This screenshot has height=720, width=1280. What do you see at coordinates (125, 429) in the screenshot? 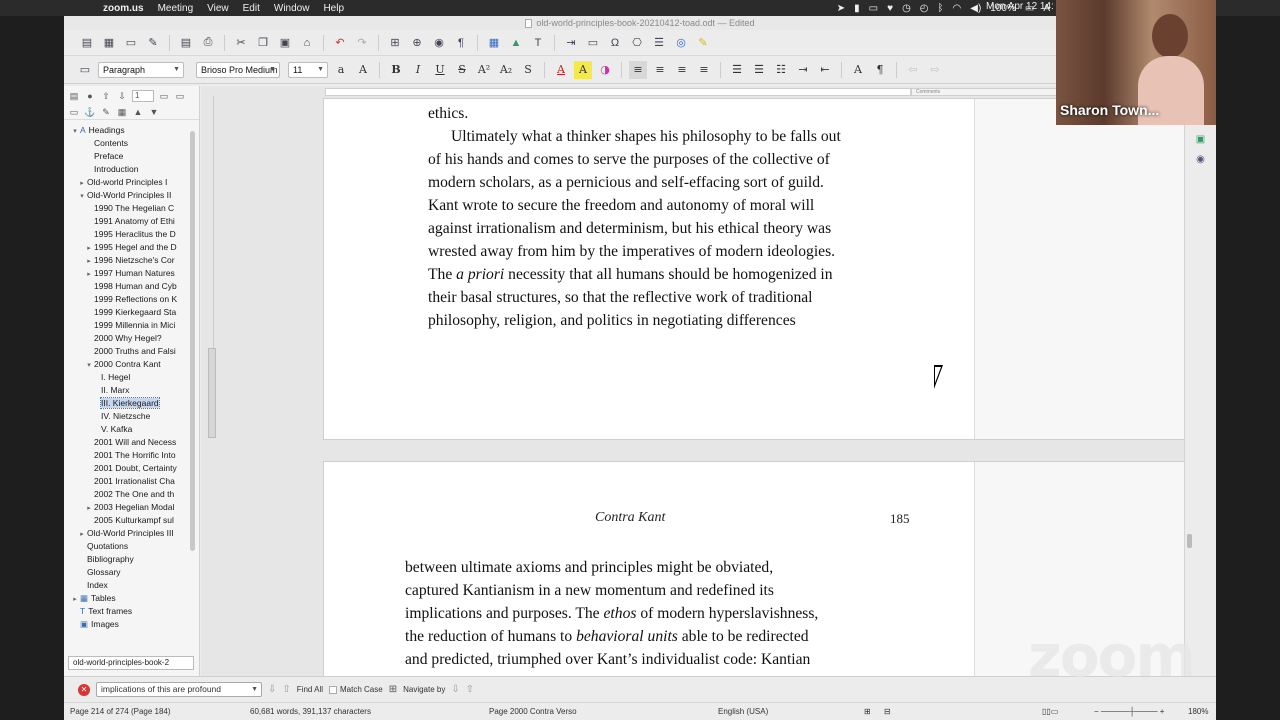
I see `navigator-item: V. Kafka` at bounding box center [125, 429].